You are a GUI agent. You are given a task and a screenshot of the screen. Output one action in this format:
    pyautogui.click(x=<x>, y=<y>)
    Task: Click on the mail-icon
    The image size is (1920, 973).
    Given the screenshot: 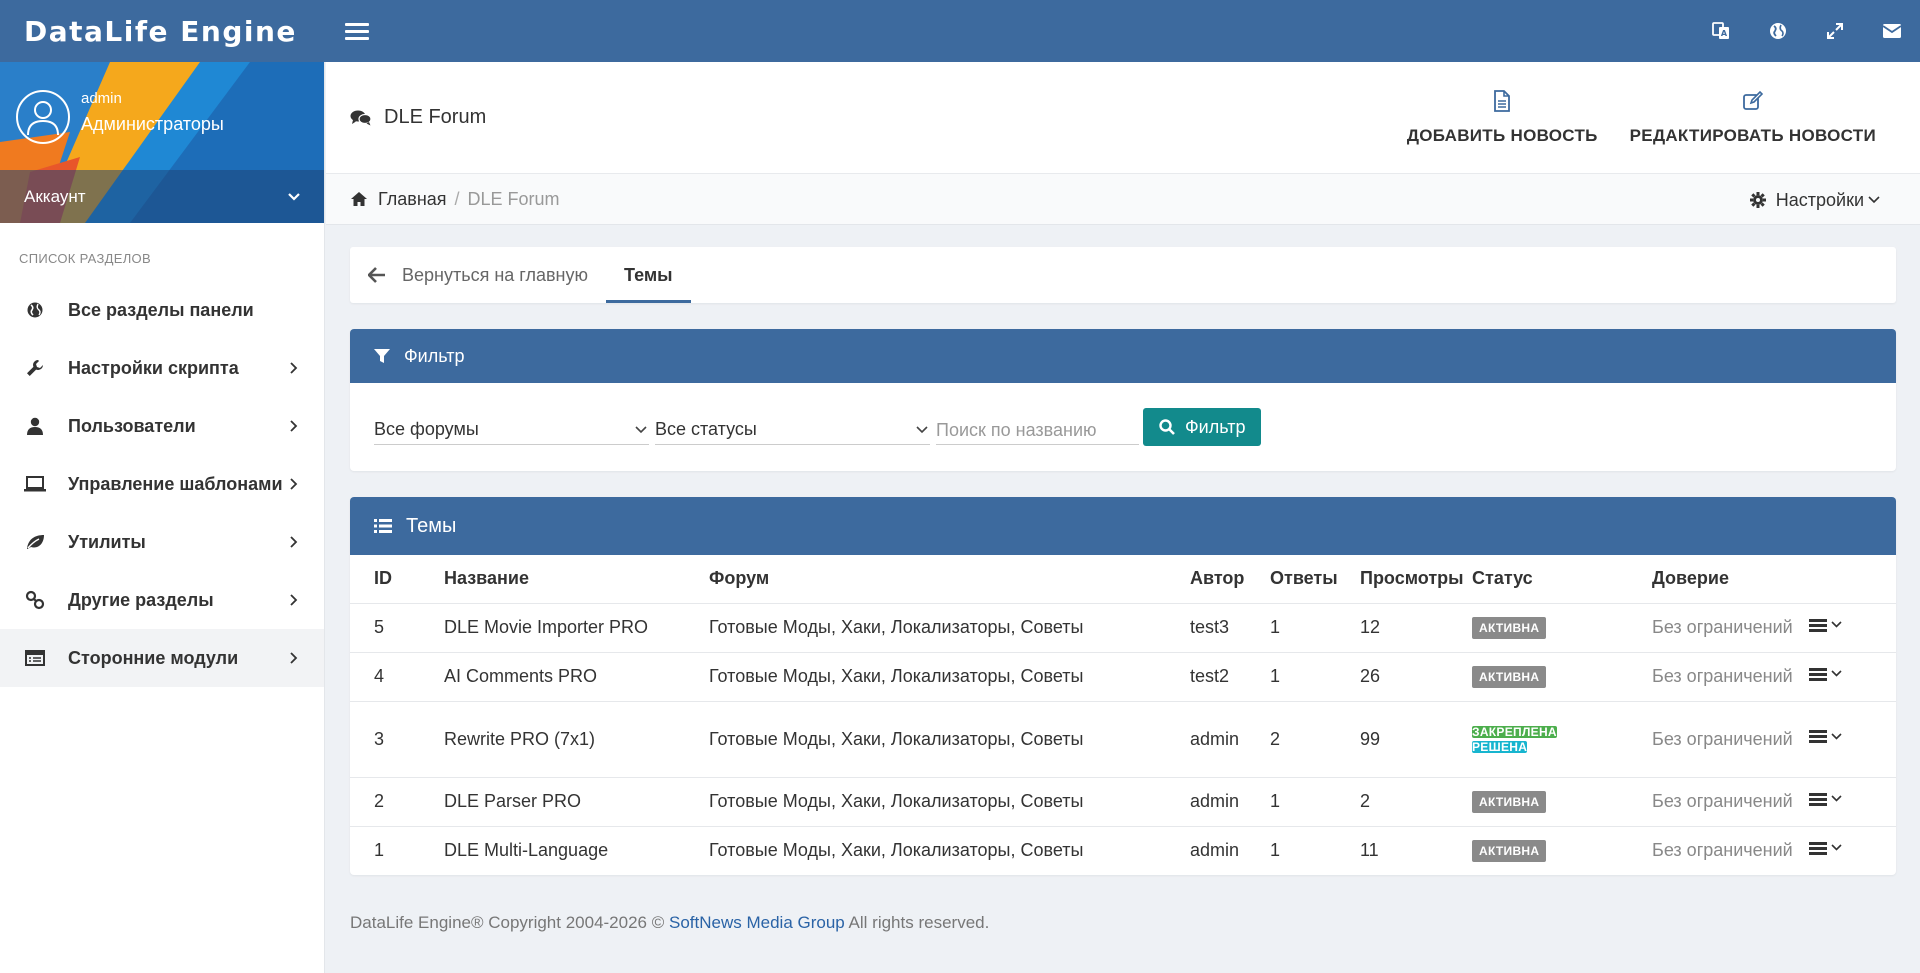 What is the action you would take?
    pyautogui.click(x=1891, y=31)
    